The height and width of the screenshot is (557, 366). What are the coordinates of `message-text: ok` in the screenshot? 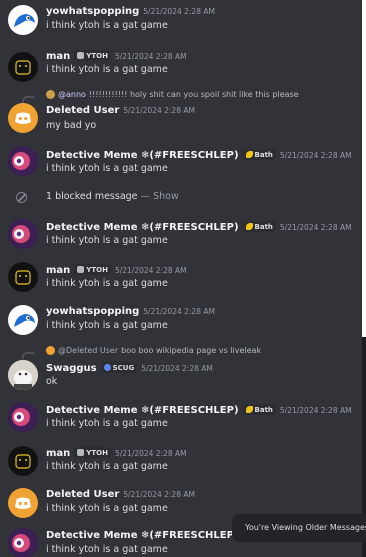 It's located at (52, 381).